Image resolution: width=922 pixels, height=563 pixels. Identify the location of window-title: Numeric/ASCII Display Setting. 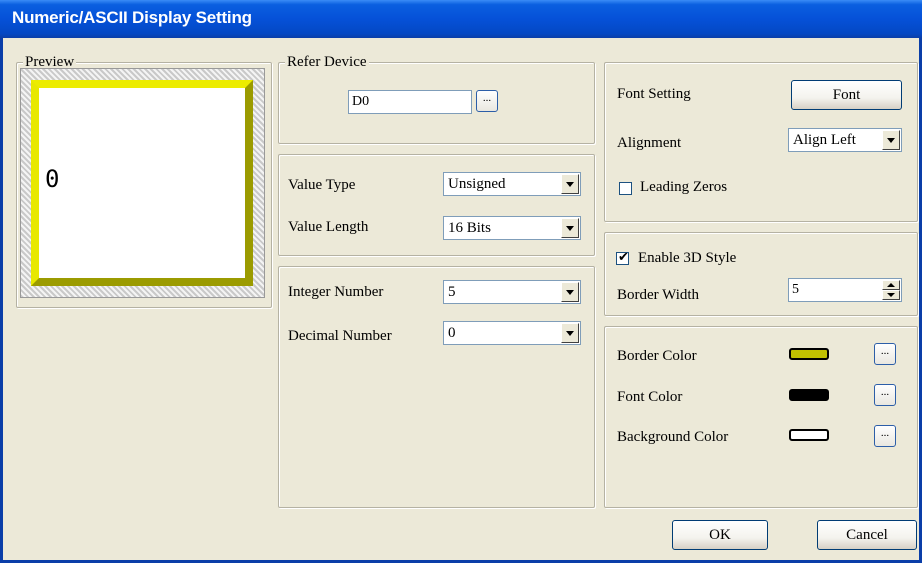
(132, 17).